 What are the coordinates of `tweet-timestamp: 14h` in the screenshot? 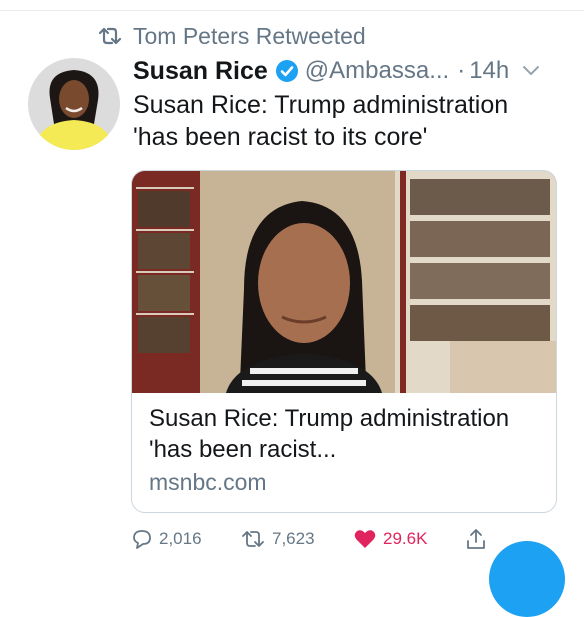 It's located at (489, 71).